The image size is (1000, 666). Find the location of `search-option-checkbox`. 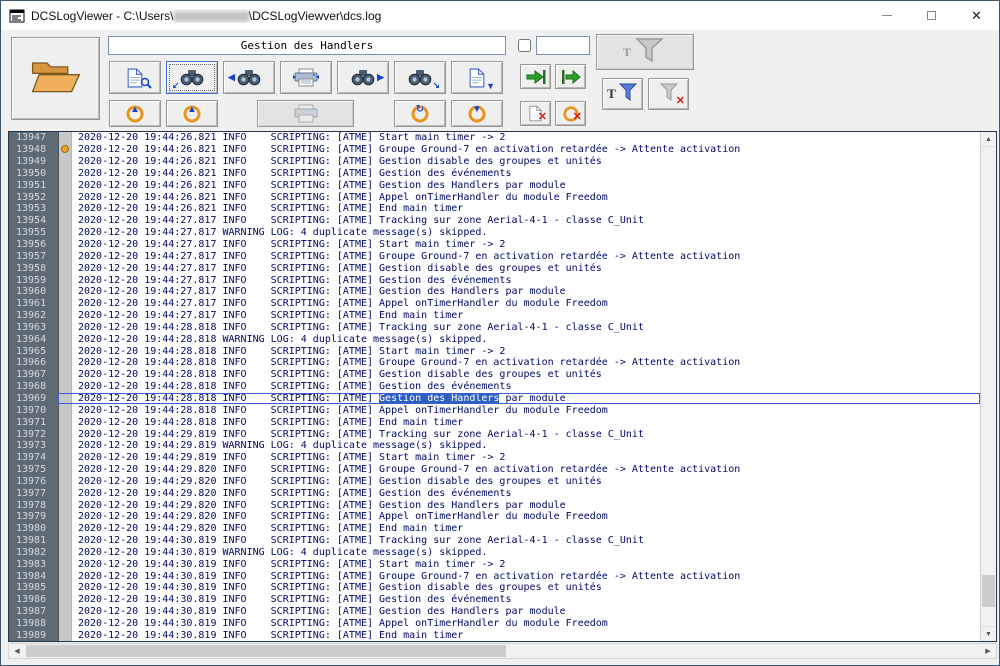

search-option-checkbox is located at coordinates (524, 45).